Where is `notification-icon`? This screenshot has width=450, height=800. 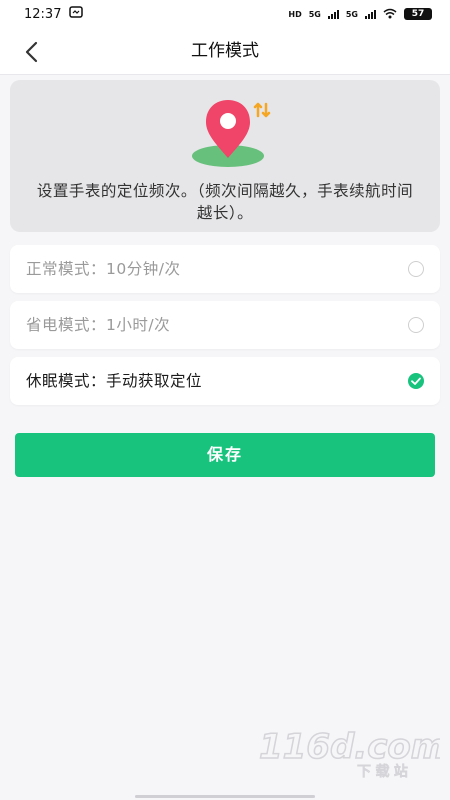 notification-icon is located at coordinates (76, 14).